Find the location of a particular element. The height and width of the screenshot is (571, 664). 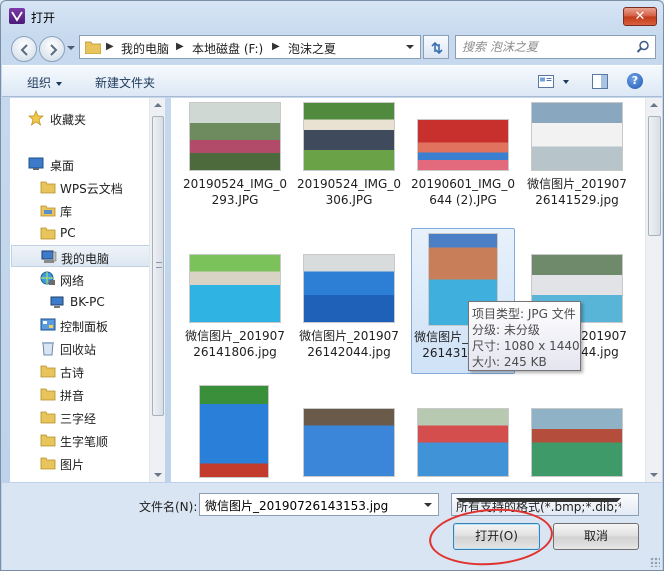

nav-item-pc: PC is located at coordinates (80, 233).